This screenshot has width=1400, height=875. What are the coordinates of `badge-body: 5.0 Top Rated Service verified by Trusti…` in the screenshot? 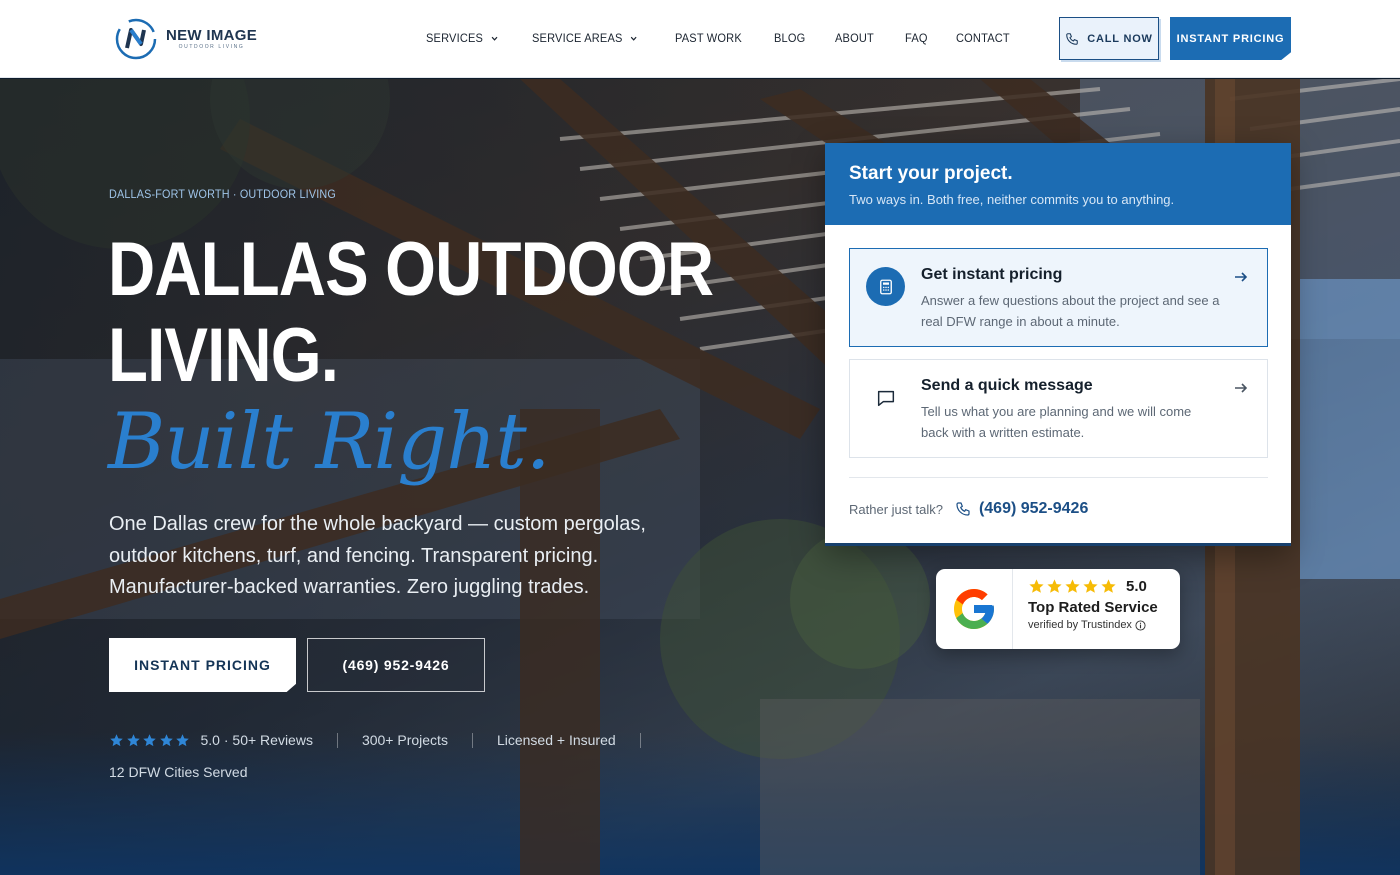 It's located at (1085, 609).